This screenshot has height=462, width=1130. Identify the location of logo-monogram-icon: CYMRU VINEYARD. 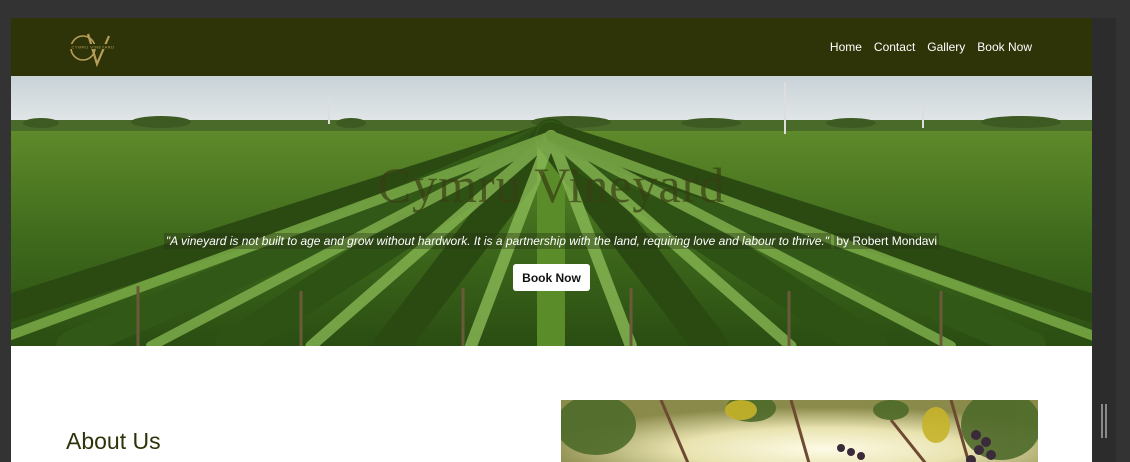
(93, 50).